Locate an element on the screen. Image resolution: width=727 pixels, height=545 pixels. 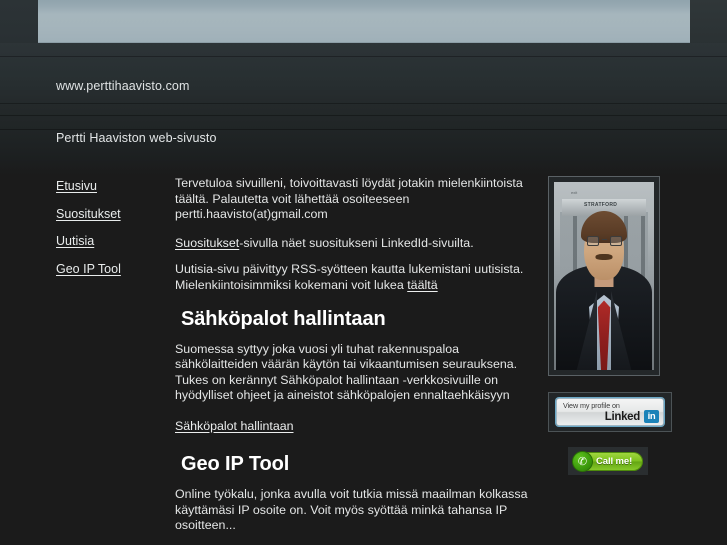
skype-button-container: ✆ Call me! is located at coordinates (608, 461).